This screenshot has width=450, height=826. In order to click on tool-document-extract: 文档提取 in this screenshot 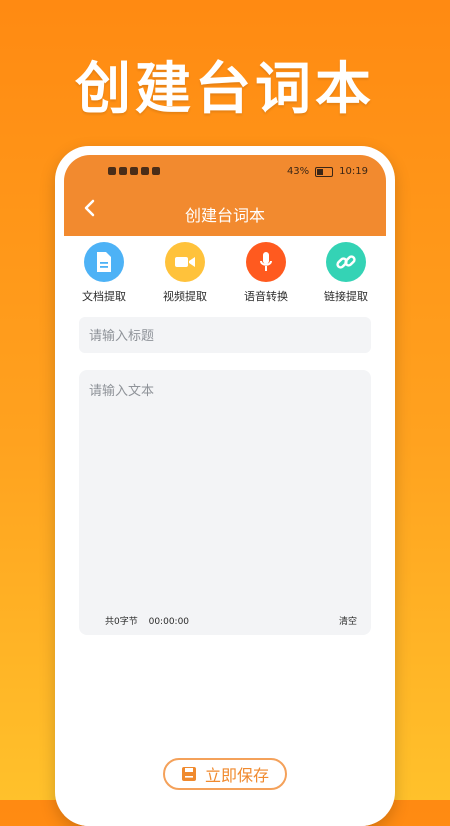, I will do `click(104, 273)`.